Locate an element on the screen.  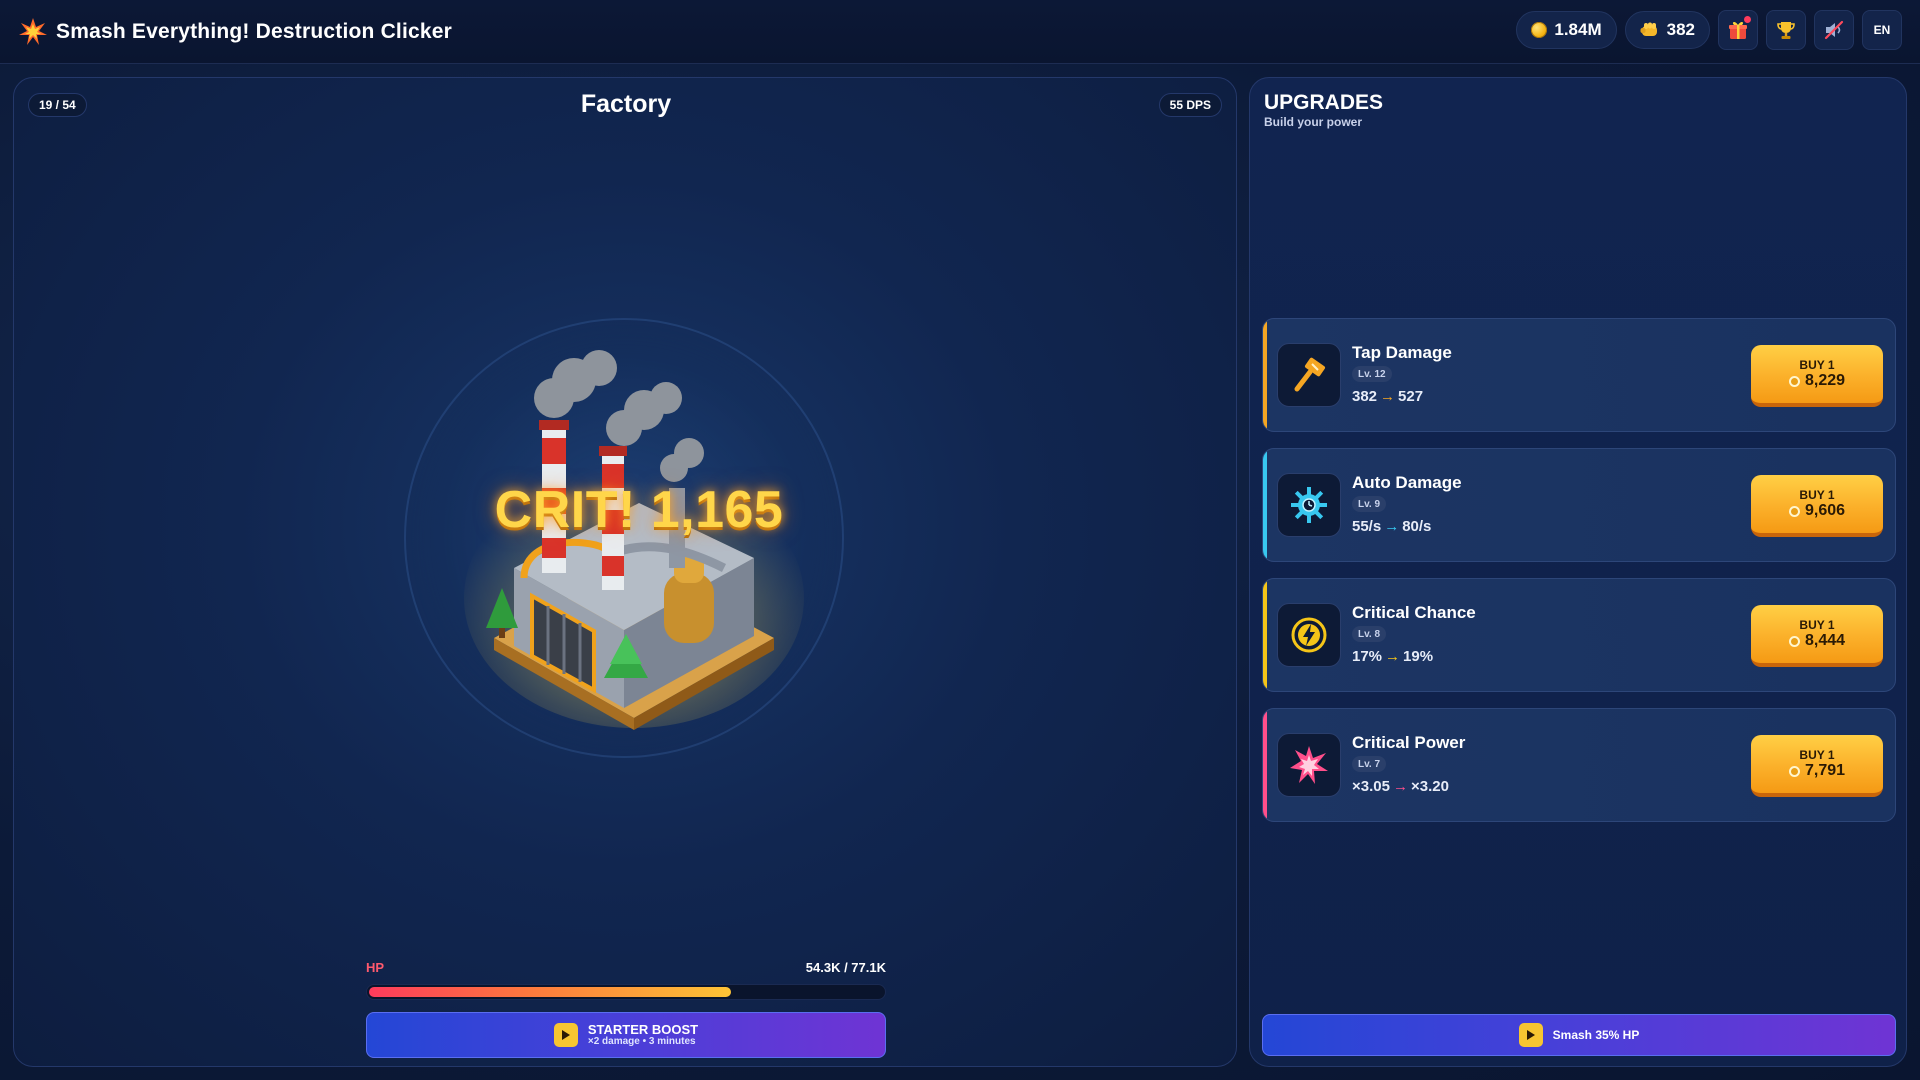
trophy-icon is located at coordinates (1786, 30).